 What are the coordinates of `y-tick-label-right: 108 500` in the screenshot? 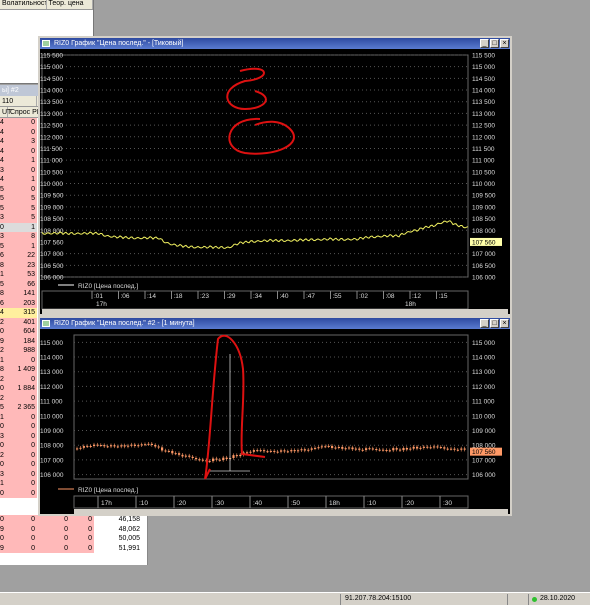 It's located at (484, 219).